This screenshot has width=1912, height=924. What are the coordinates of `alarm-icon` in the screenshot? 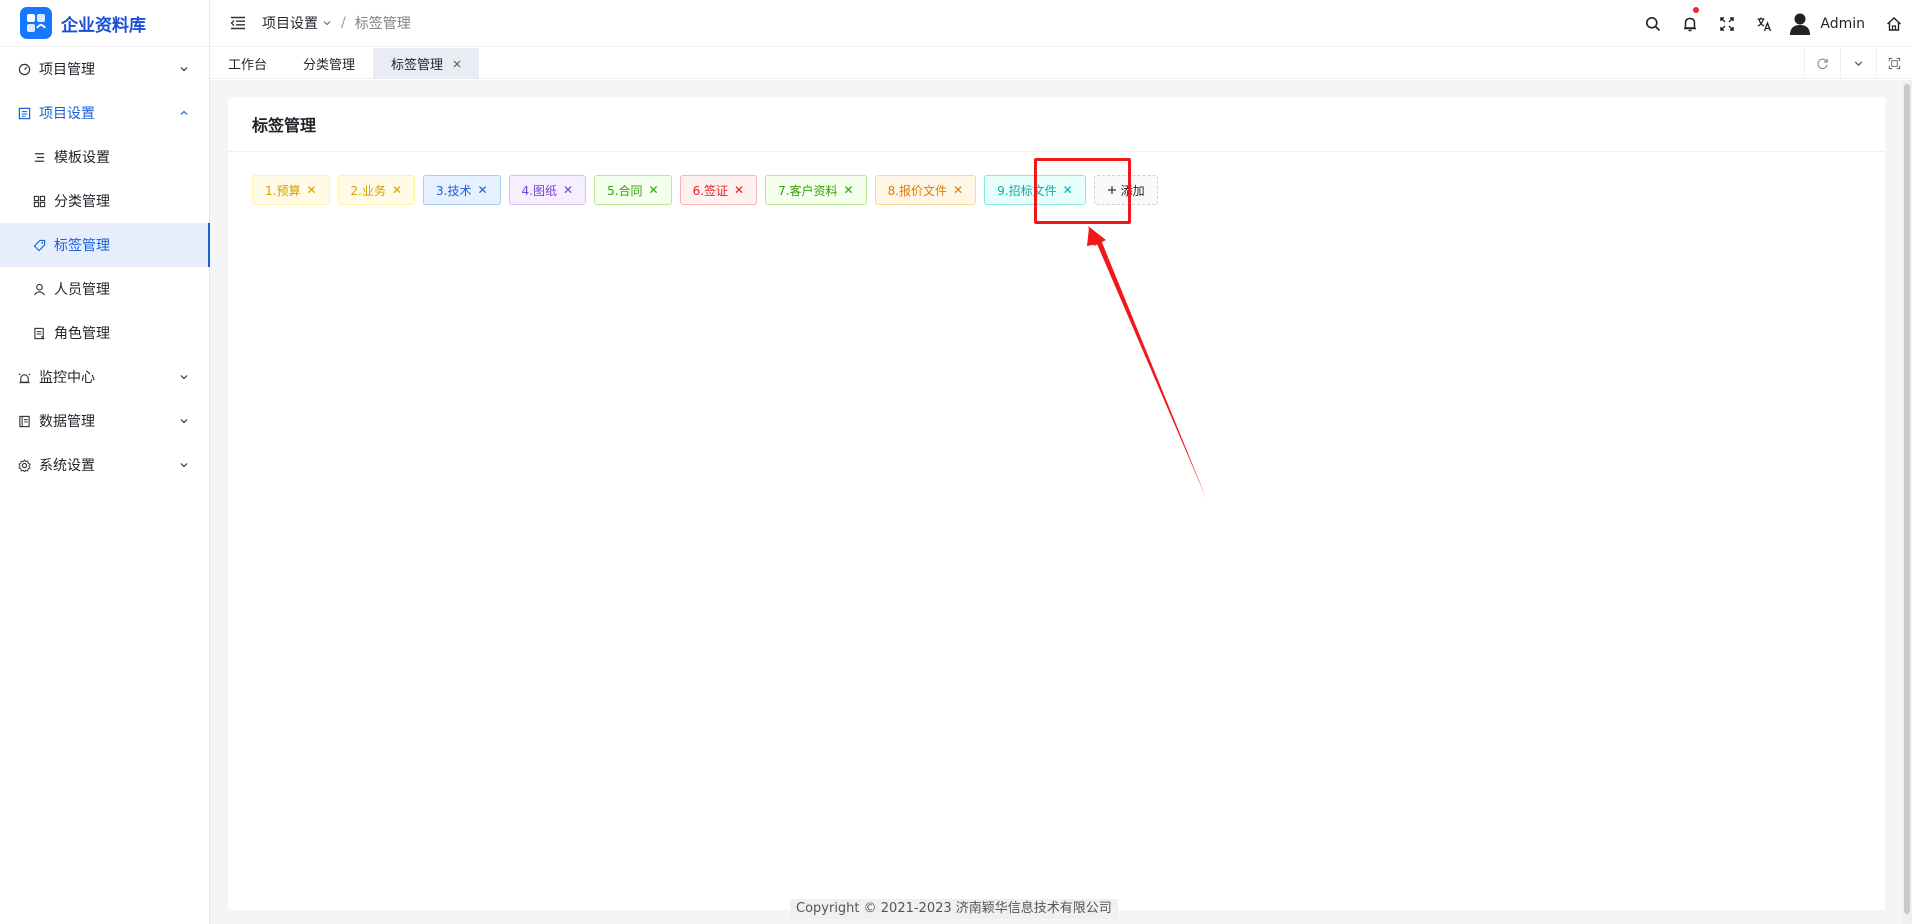 It's located at (24, 377).